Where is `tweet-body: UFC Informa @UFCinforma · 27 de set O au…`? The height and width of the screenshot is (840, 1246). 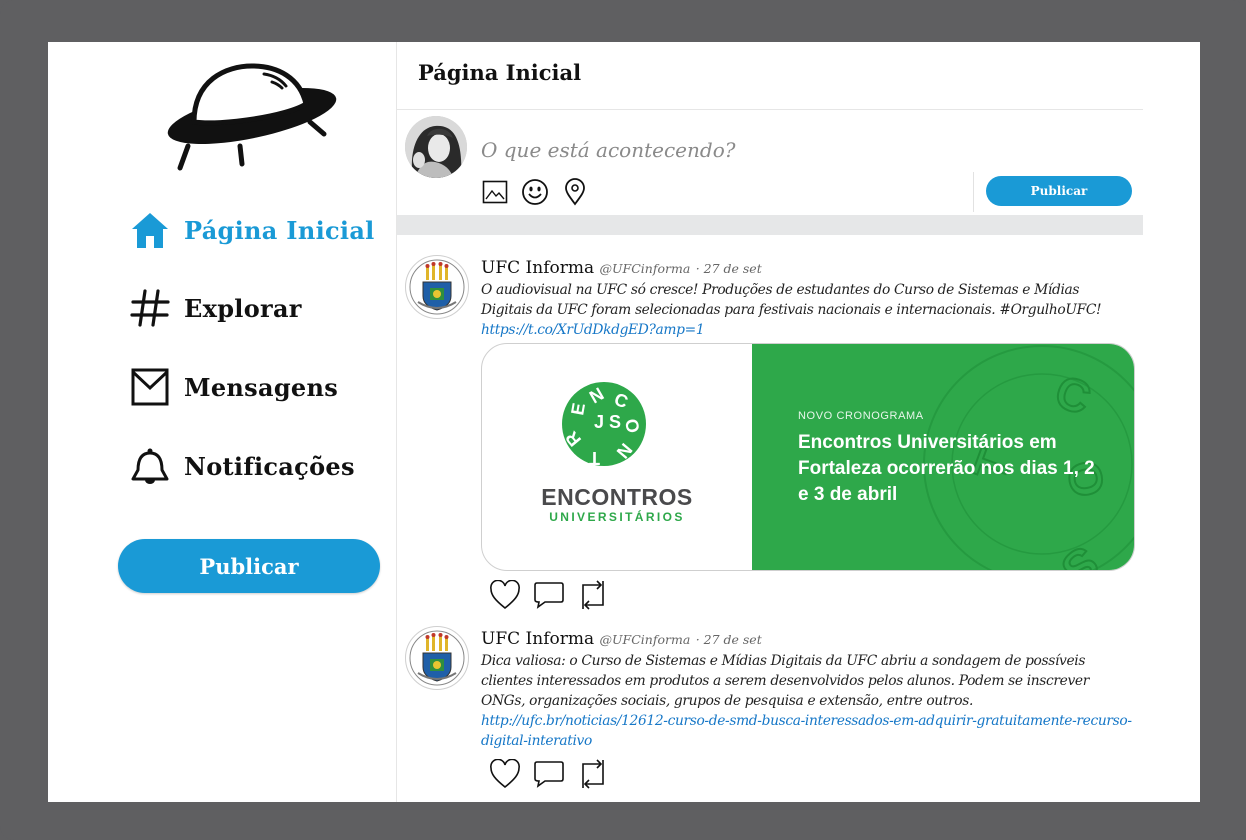
tweet-body: UFC Informa @UFCinforma · 27 de set O au… is located at coordinates (807, 299).